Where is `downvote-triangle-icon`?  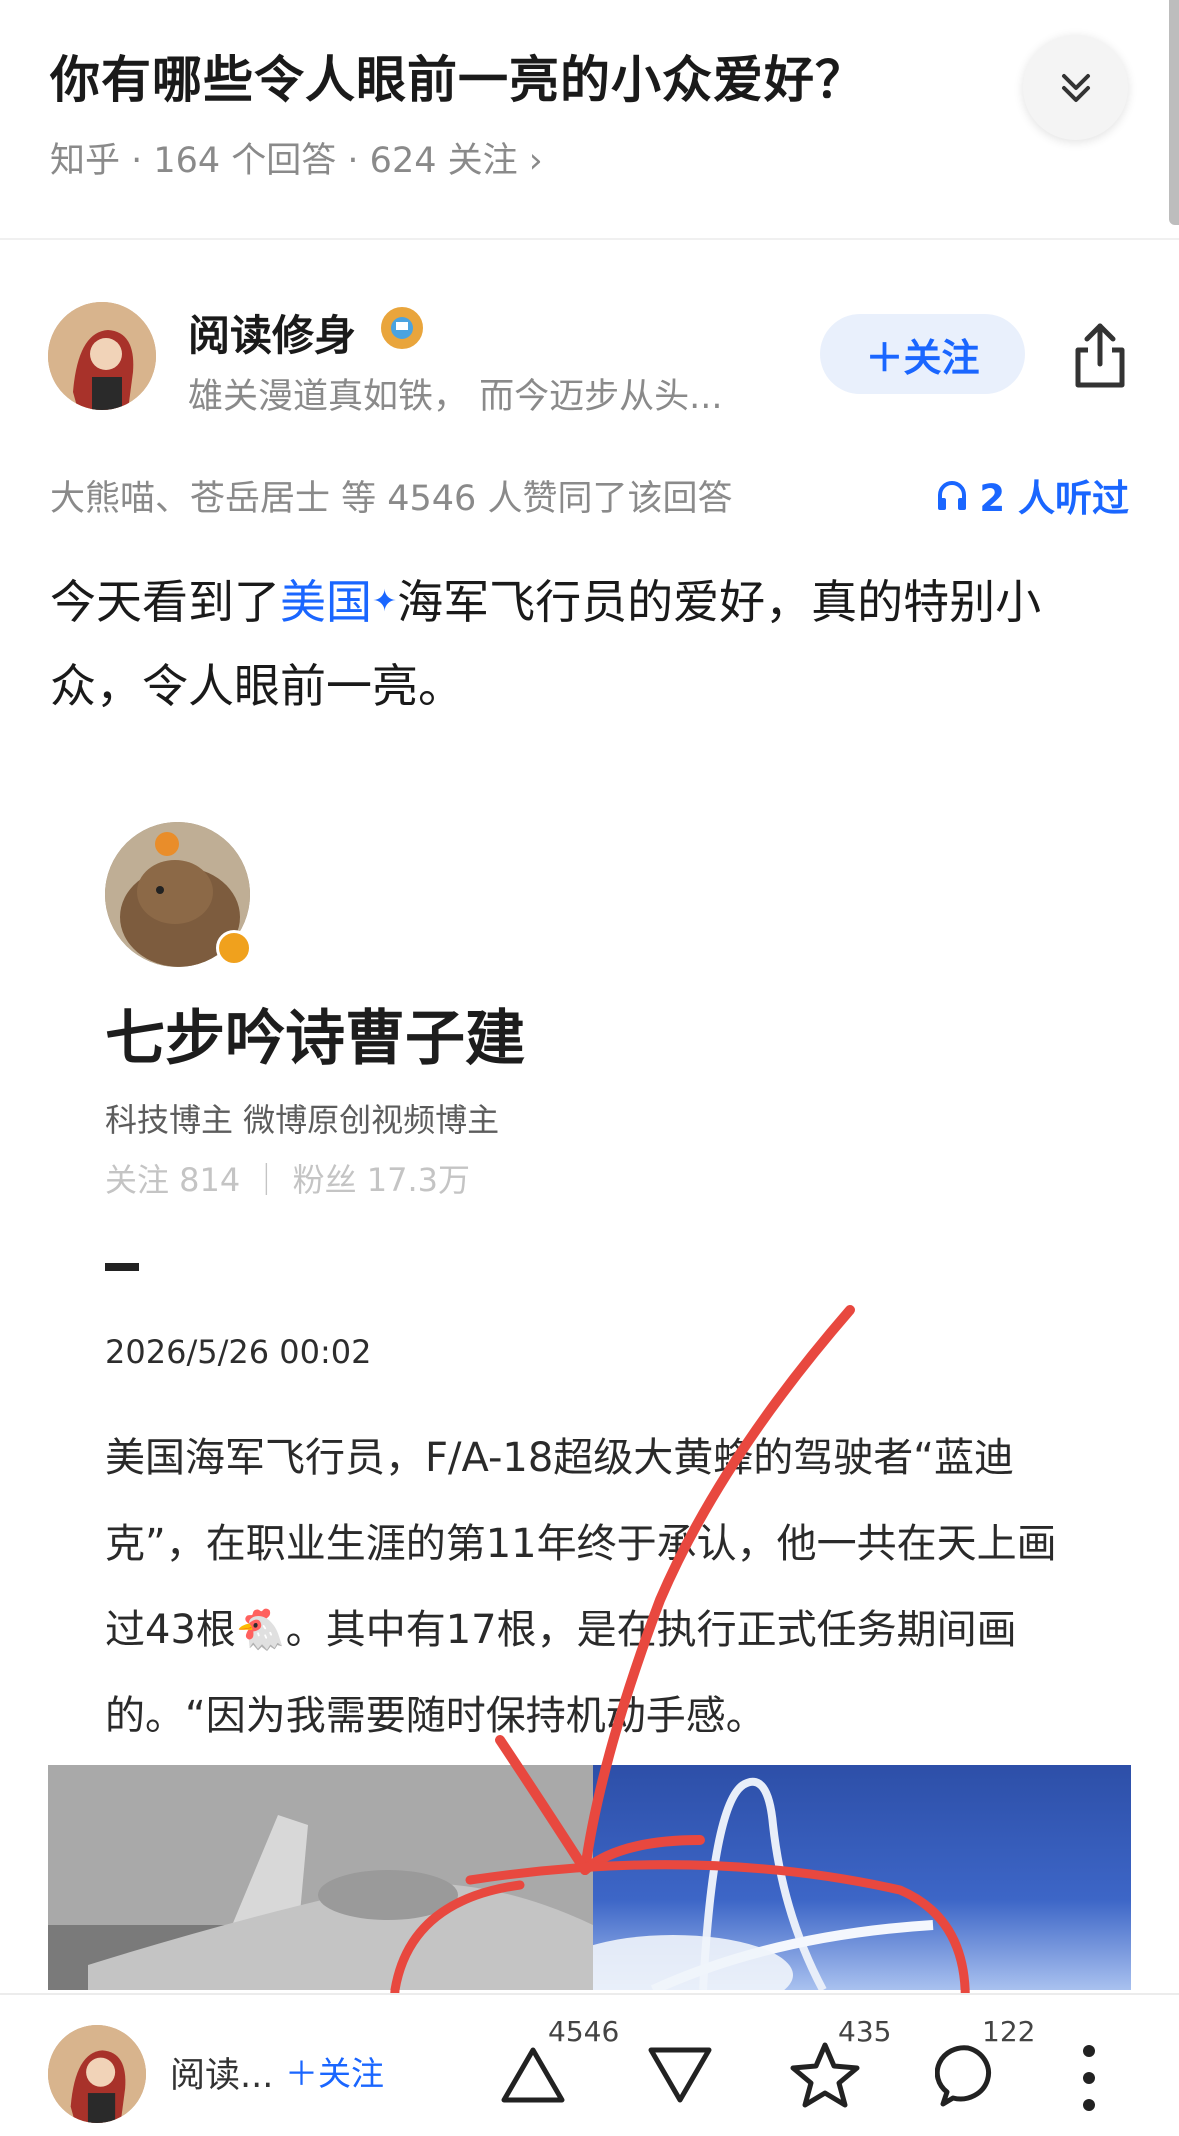 downvote-triangle-icon is located at coordinates (680, 2075).